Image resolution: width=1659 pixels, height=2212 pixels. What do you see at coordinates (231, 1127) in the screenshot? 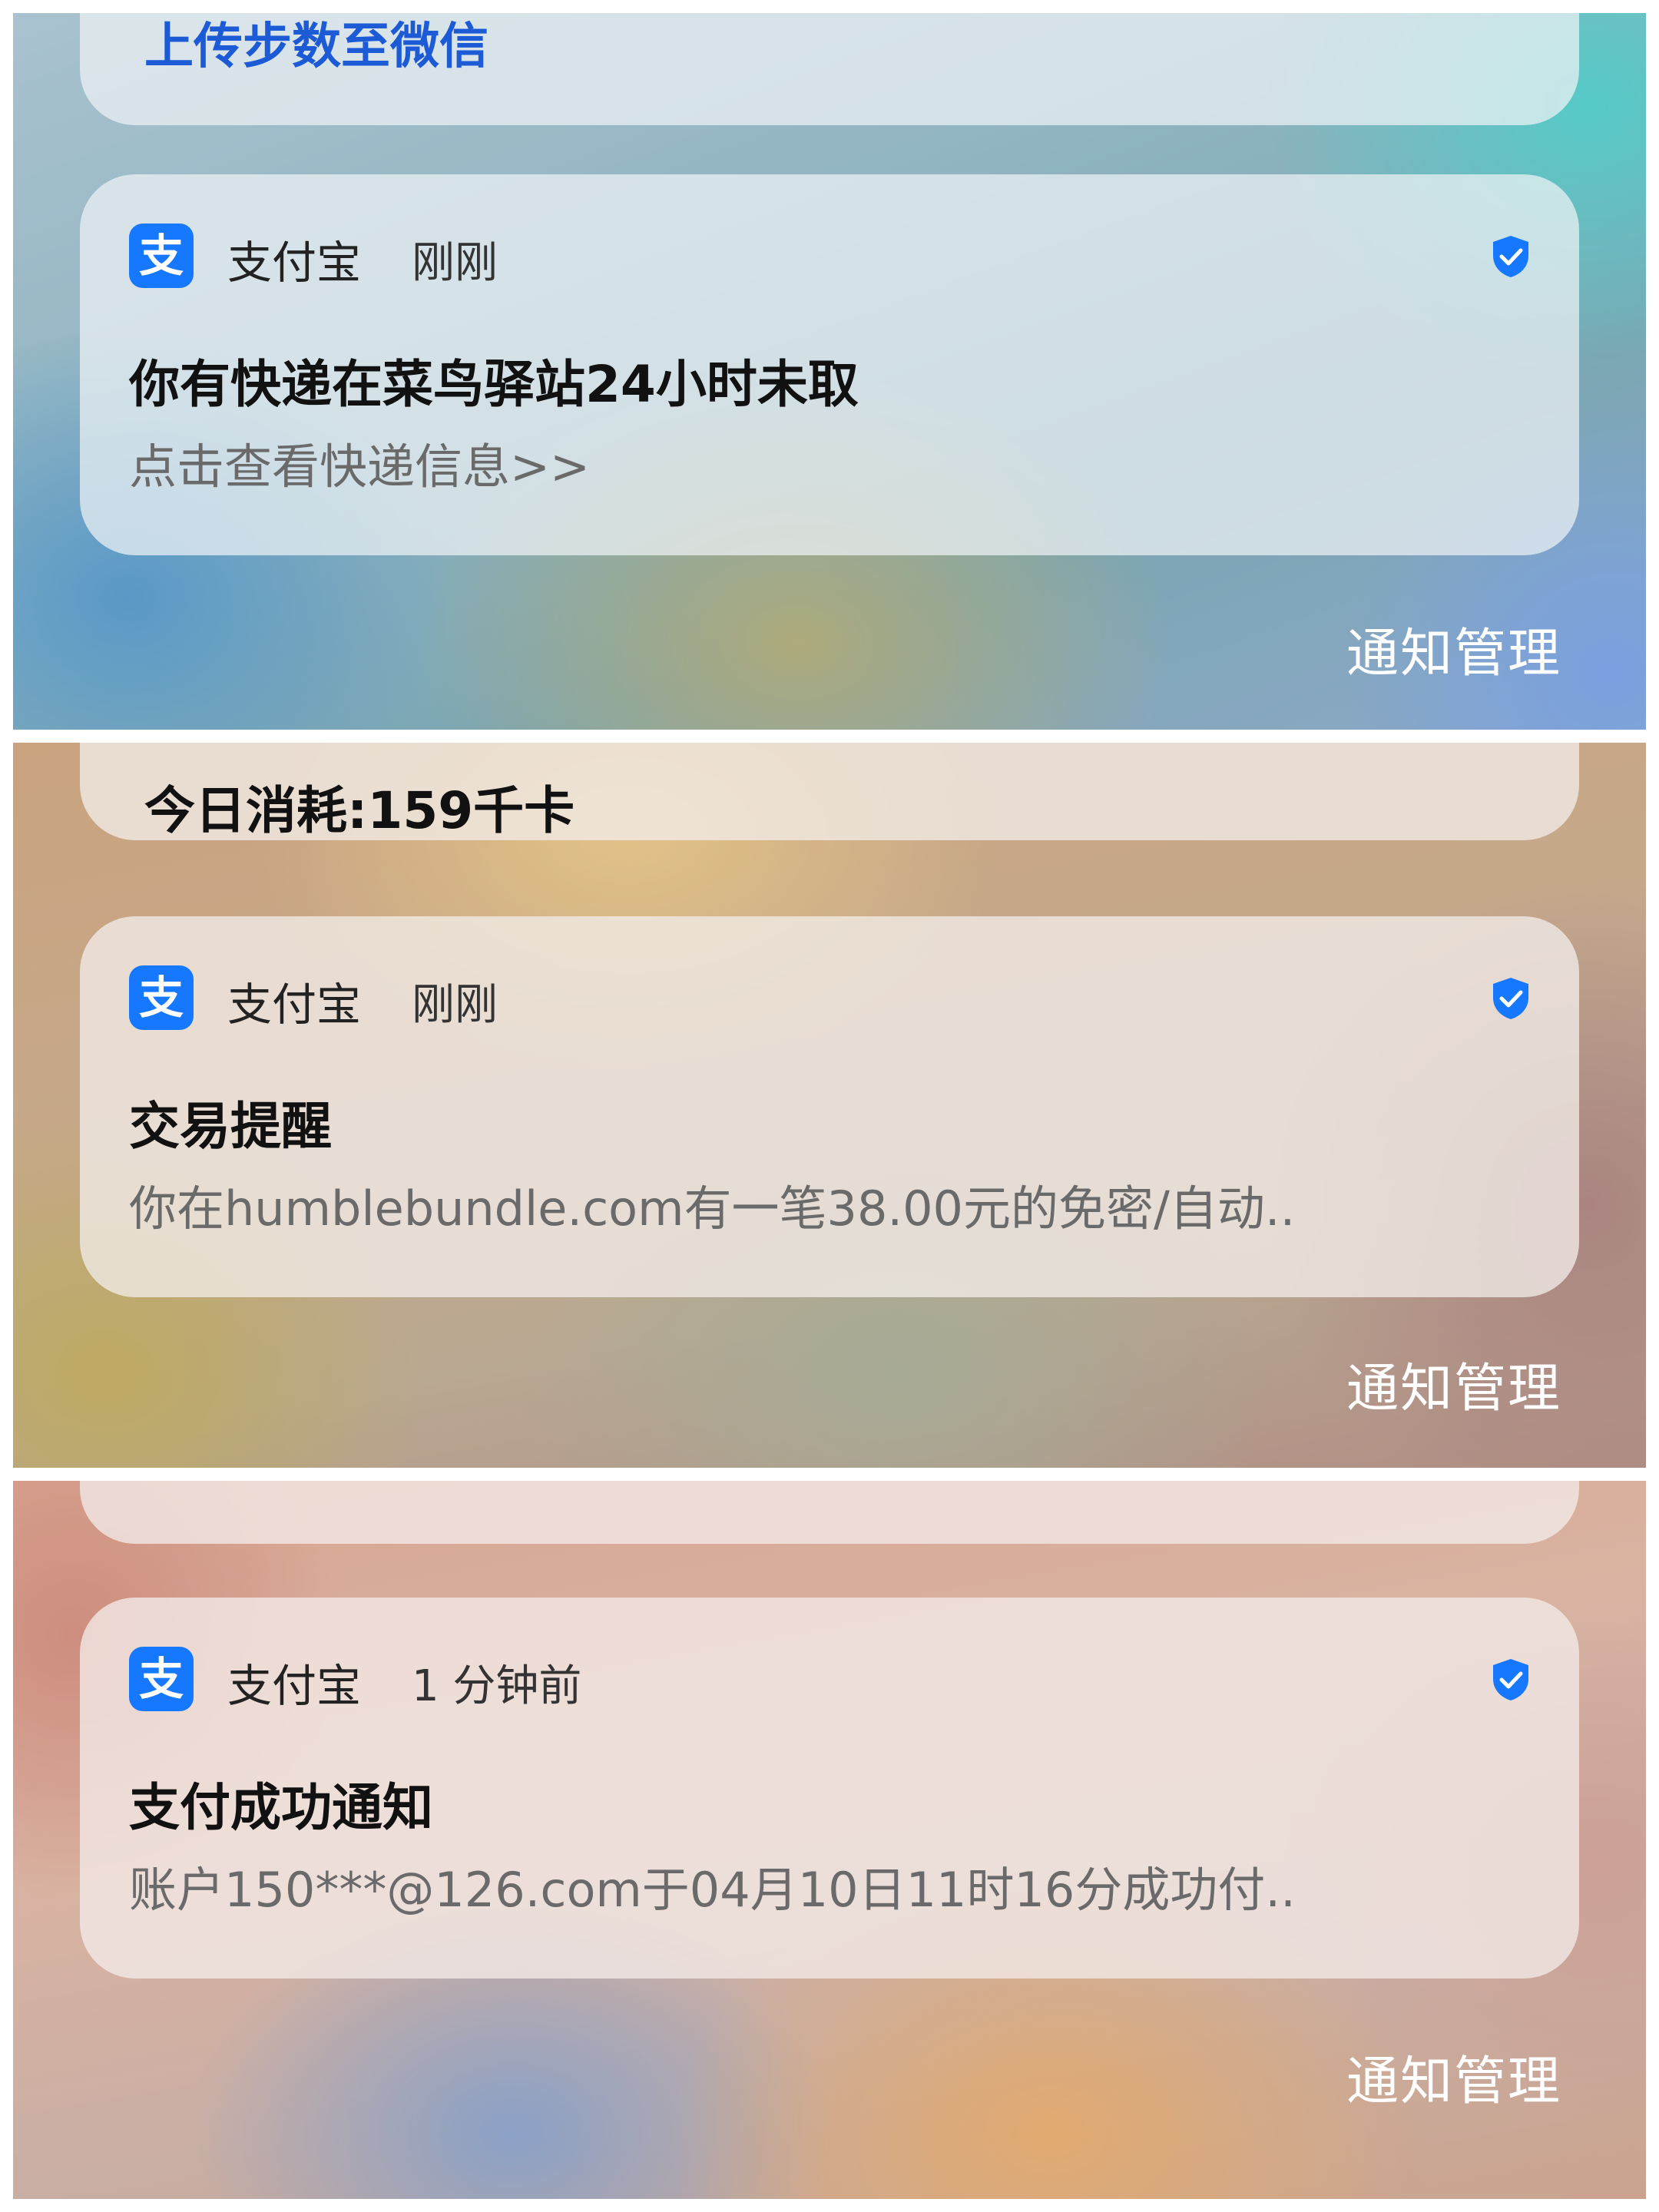
I see `notification-title: 交易提醒` at bounding box center [231, 1127].